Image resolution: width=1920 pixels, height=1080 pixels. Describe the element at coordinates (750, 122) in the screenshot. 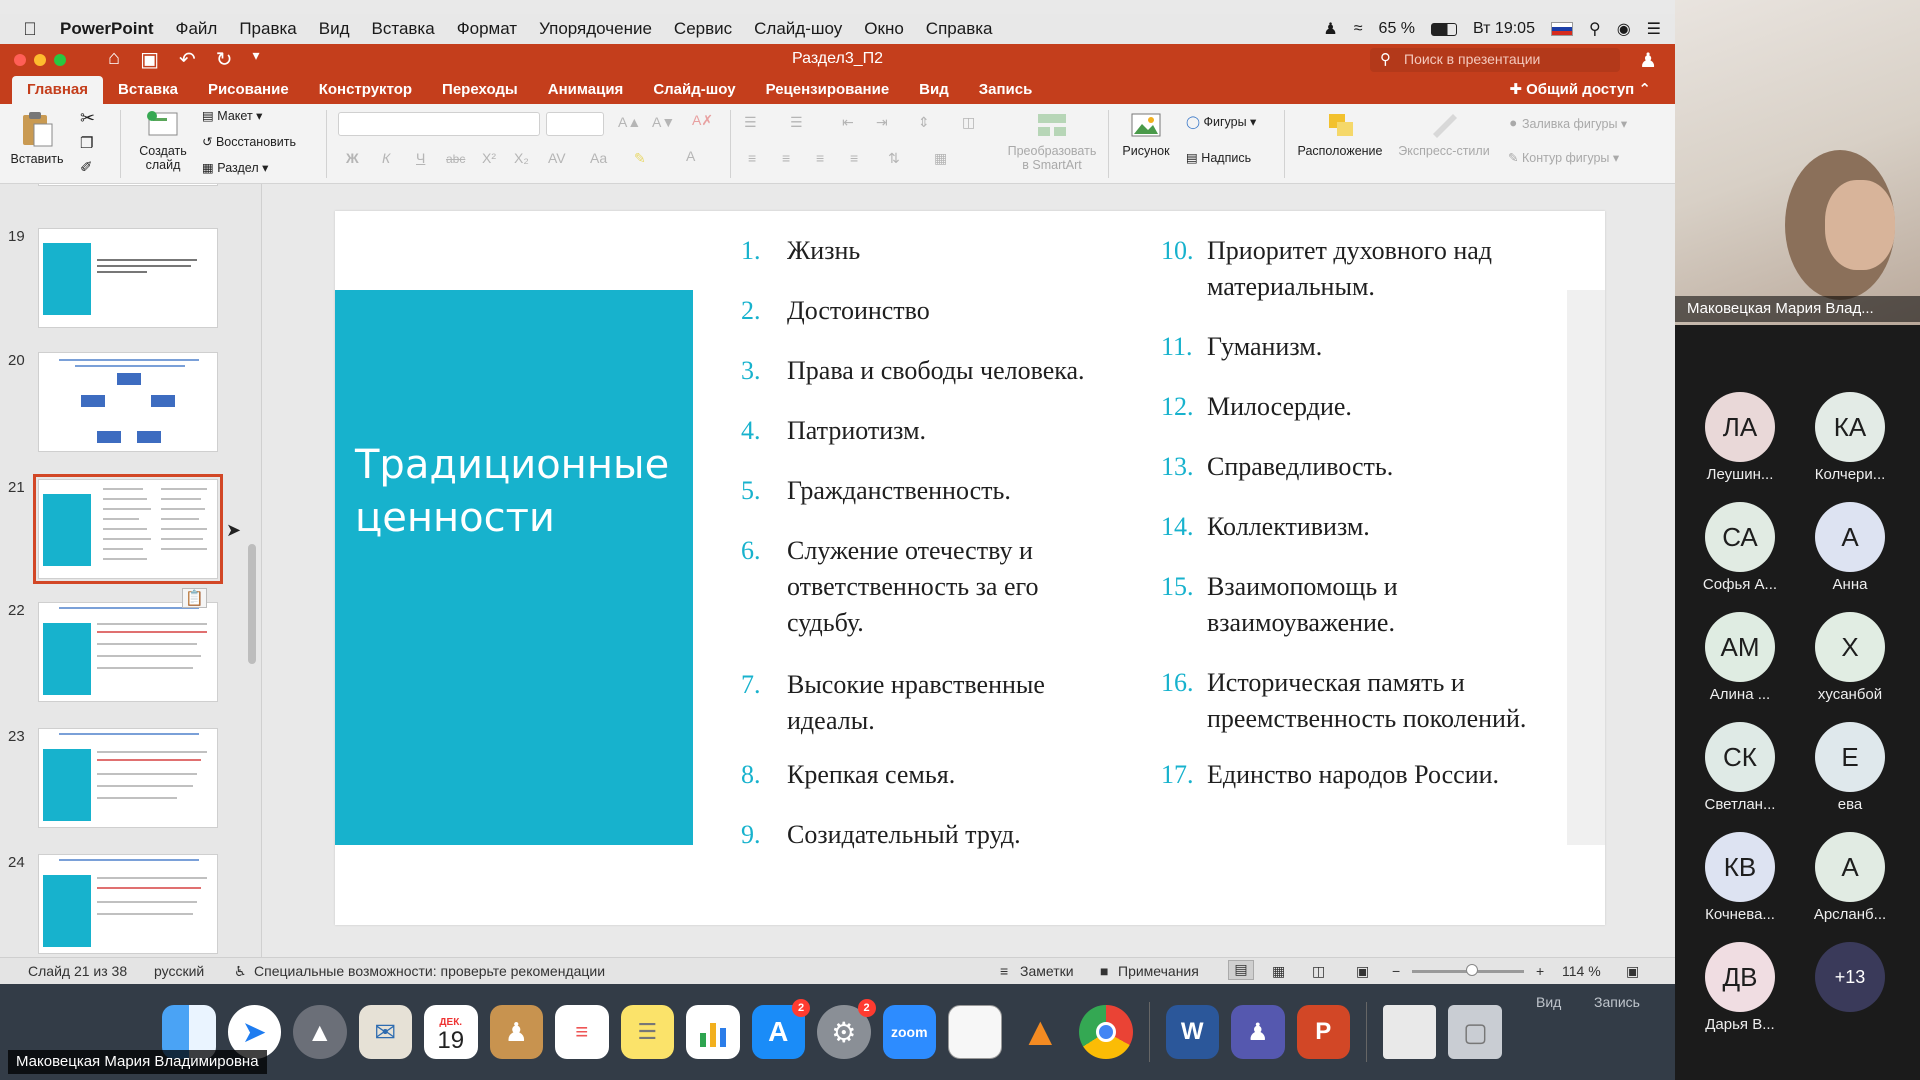

I see `bullets-icon: ☰` at that location.